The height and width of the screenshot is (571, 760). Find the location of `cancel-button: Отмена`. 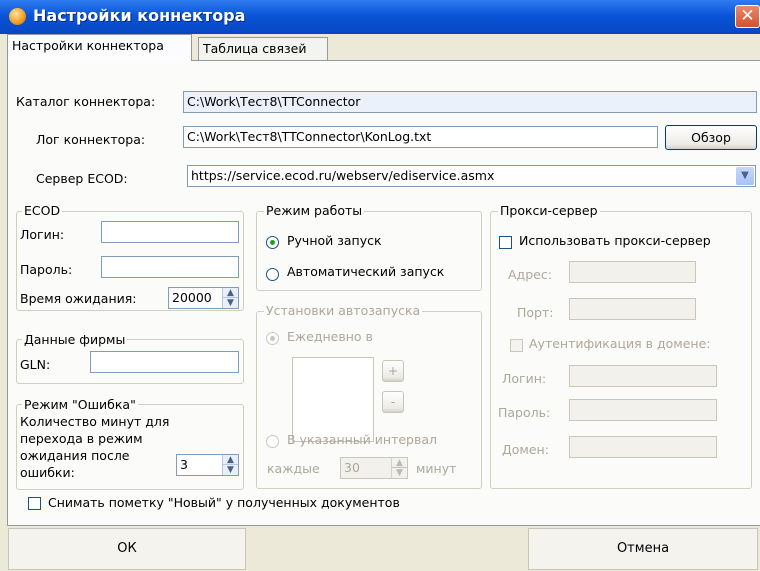

cancel-button: Отмена is located at coordinates (643, 549).